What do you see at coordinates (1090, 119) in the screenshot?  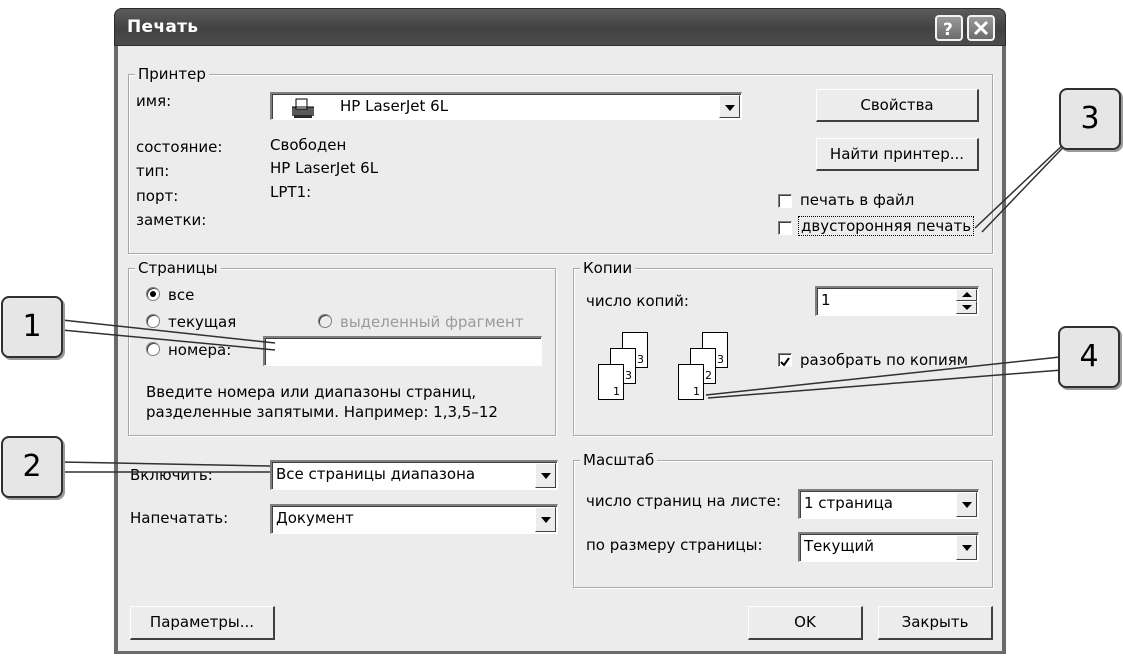 I see `callout-3: 3` at bounding box center [1090, 119].